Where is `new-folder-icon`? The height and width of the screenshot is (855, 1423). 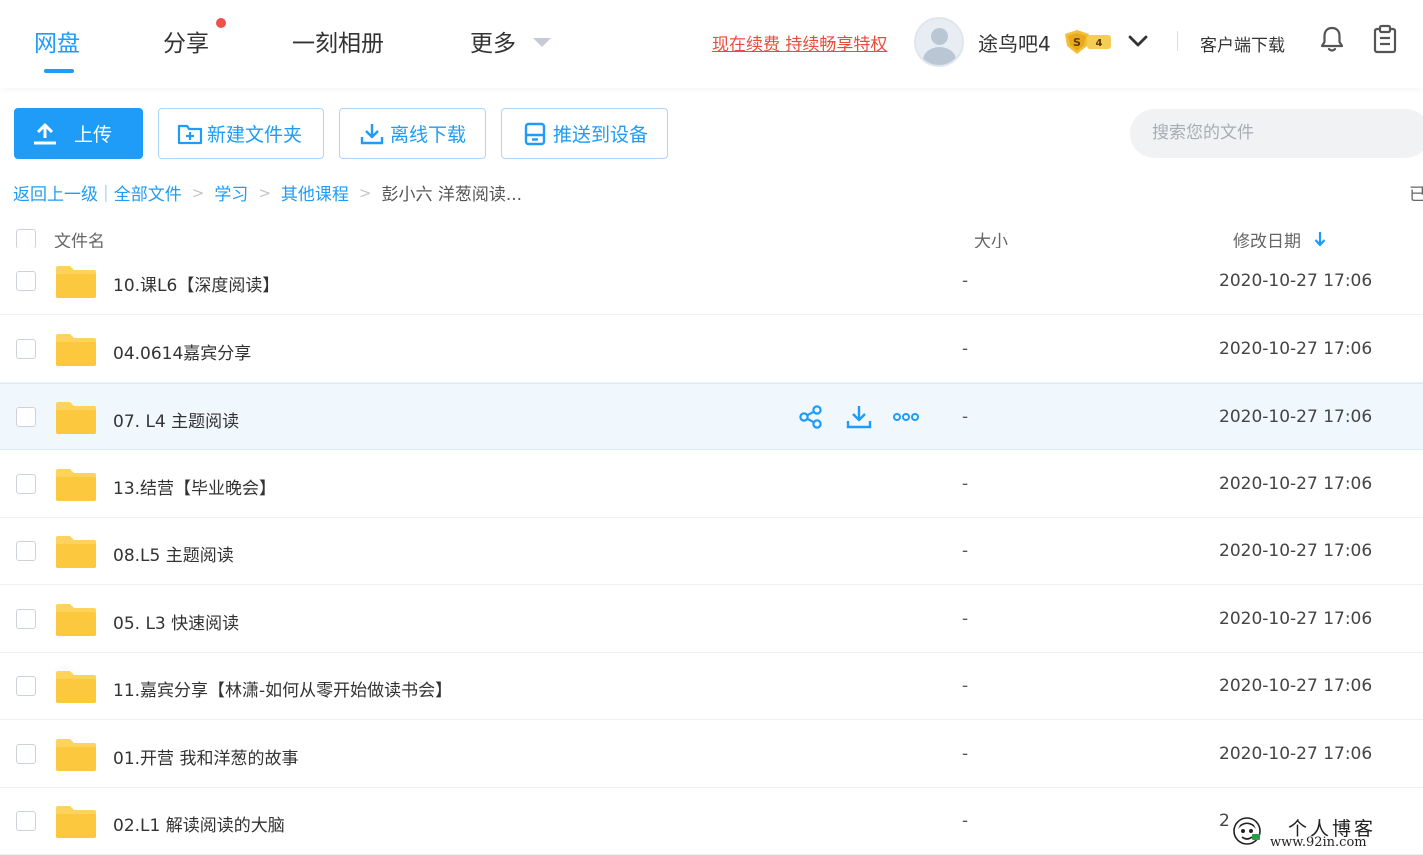 new-folder-icon is located at coordinates (190, 134).